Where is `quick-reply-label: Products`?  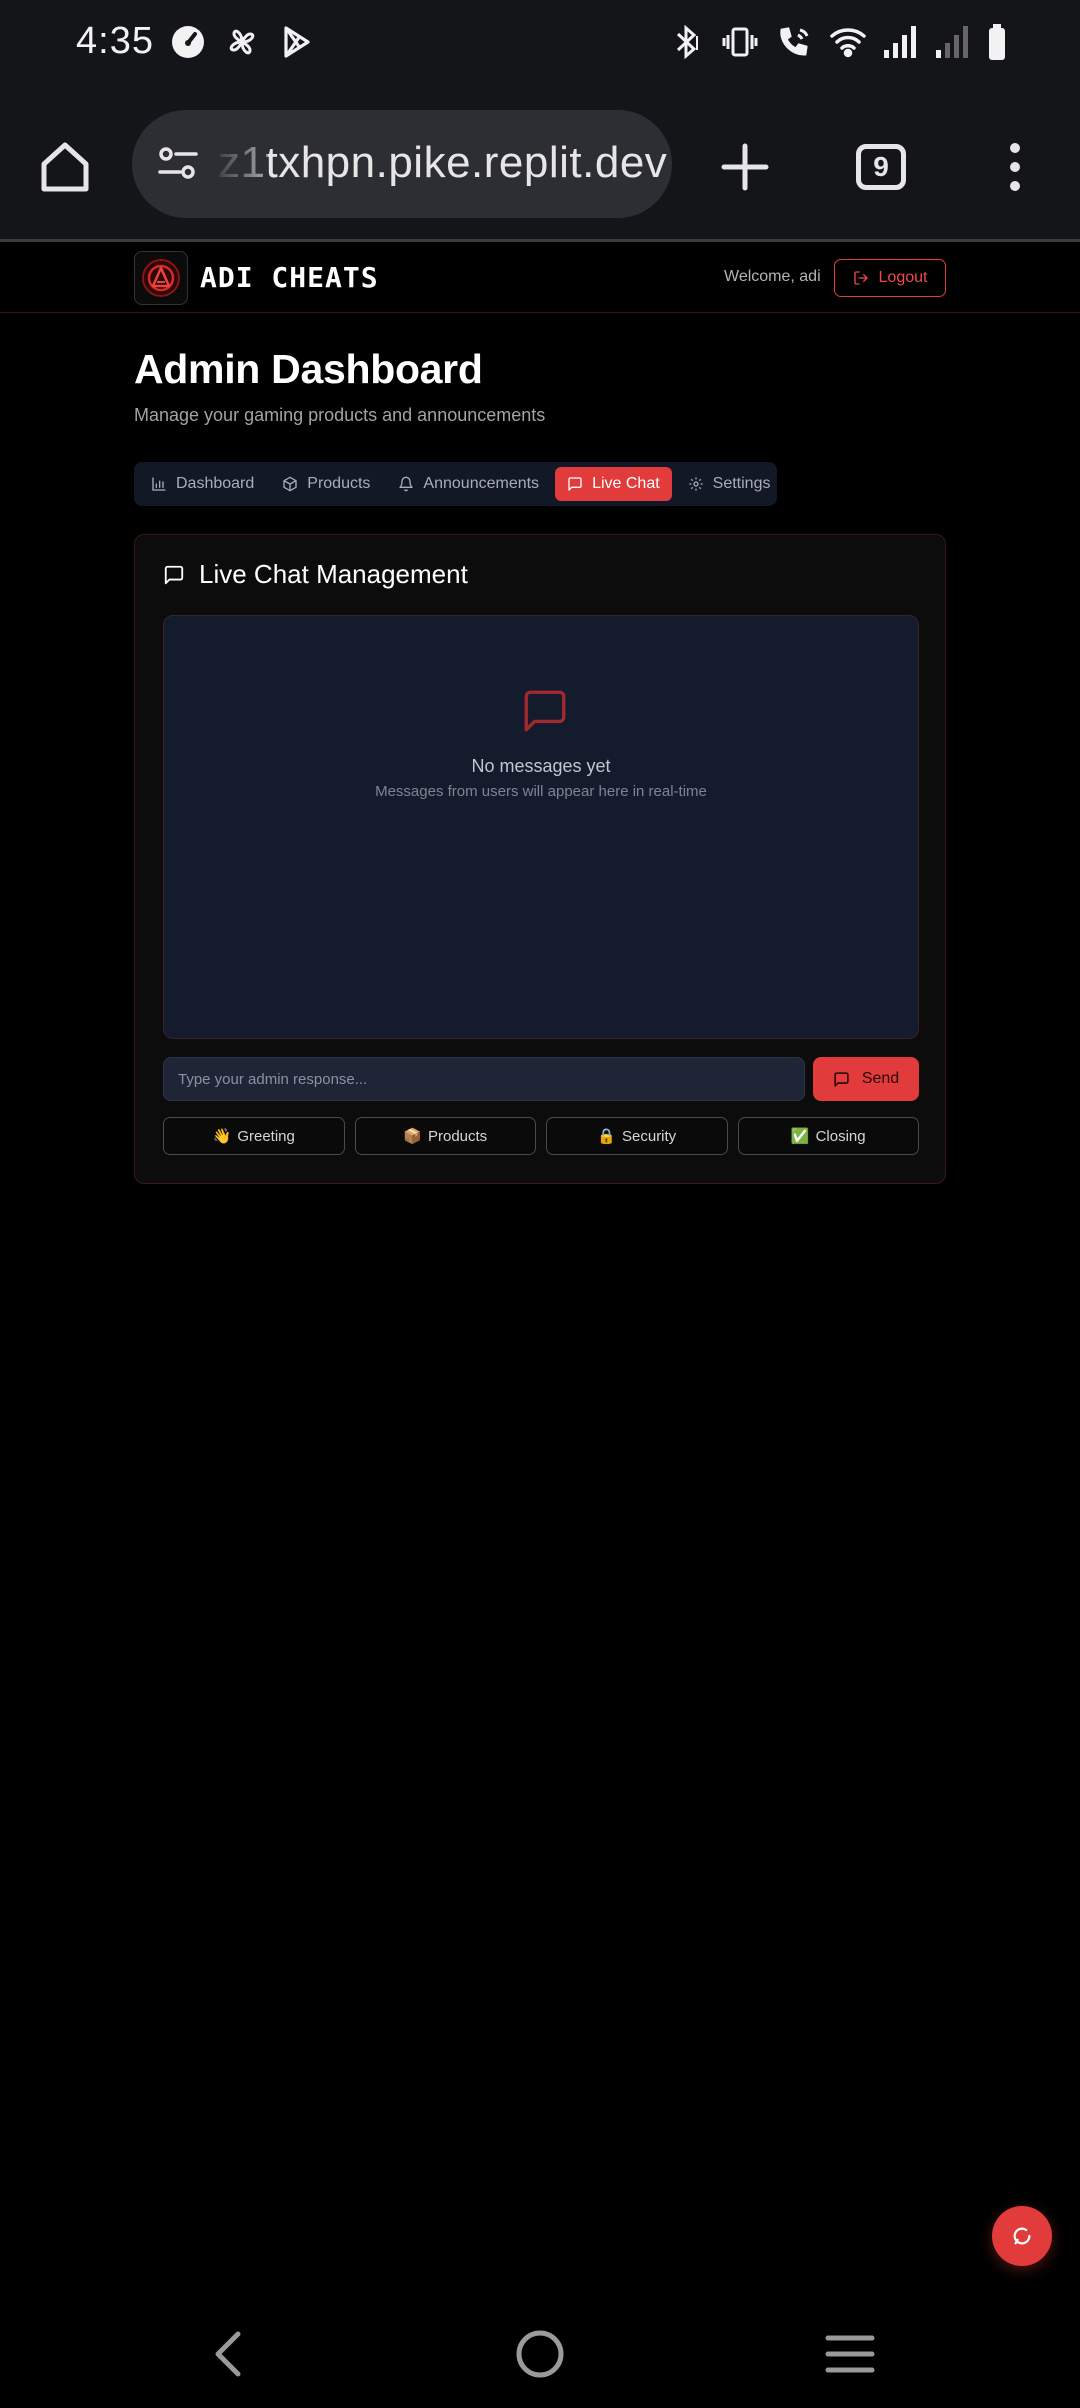
quick-reply-label: Products is located at coordinates (457, 1136).